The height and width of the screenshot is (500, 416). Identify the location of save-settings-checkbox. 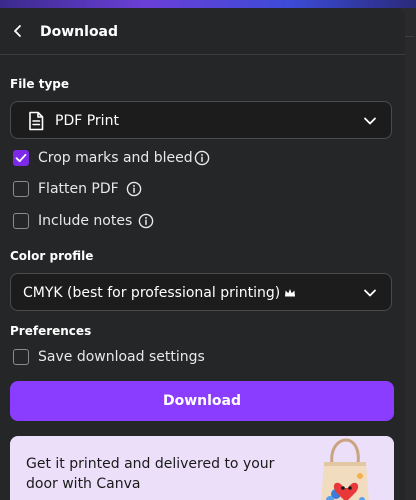
(21, 357).